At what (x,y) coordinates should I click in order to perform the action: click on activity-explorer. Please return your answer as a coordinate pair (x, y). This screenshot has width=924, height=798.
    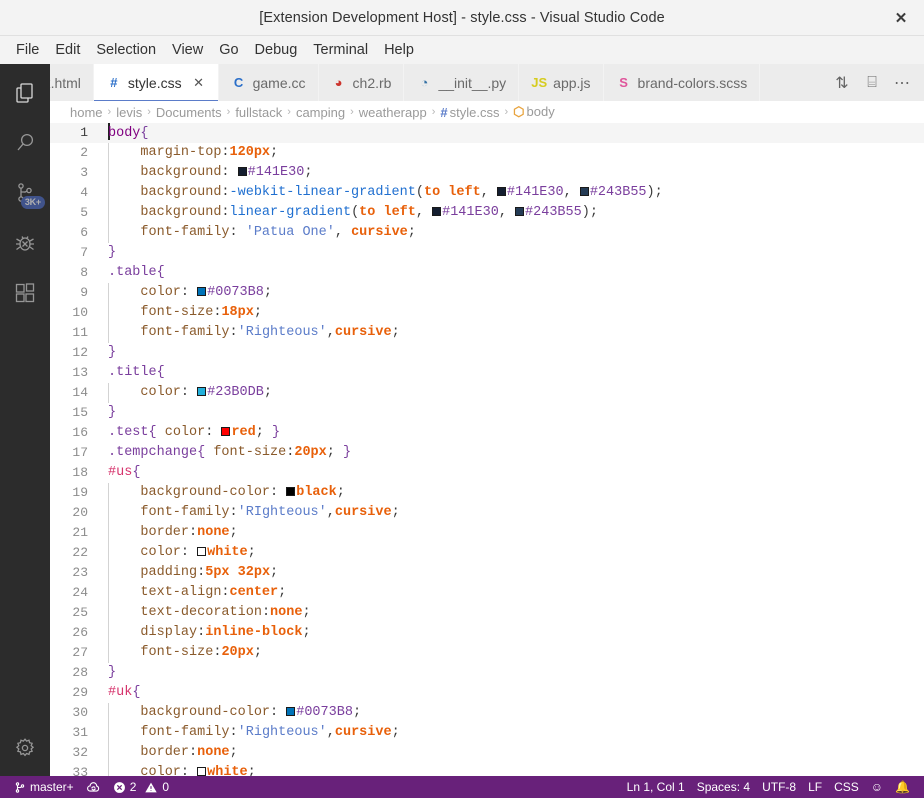
    Looking at the image, I should click on (25, 93).